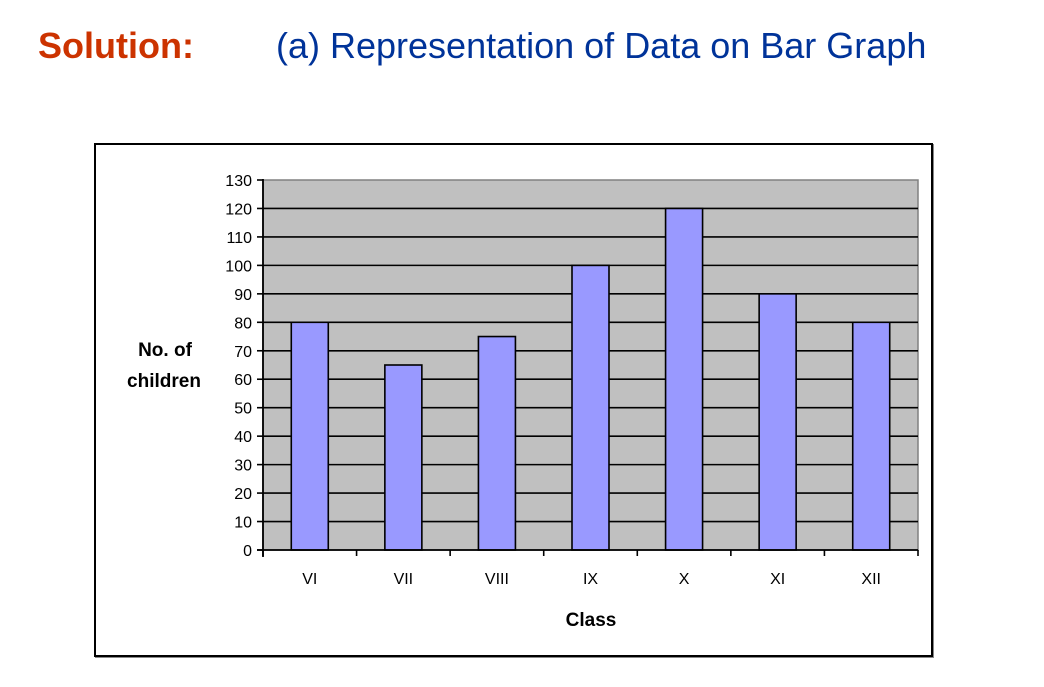 This screenshot has width=1044, height=687. What do you see at coordinates (238, 181) in the screenshot?
I see `y-tick-label: 130` at bounding box center [238, 181].